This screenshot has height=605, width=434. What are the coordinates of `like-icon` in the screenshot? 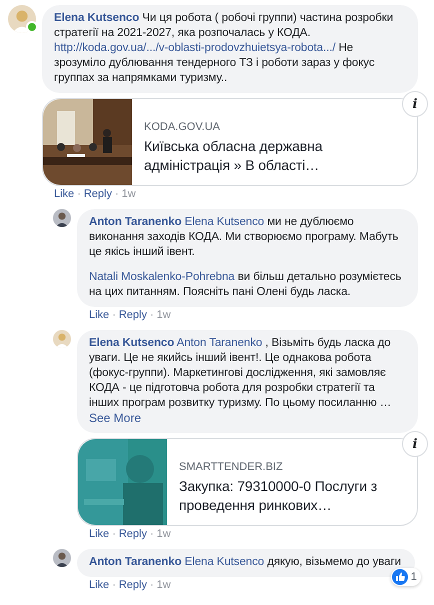 It's located at (400, 577).